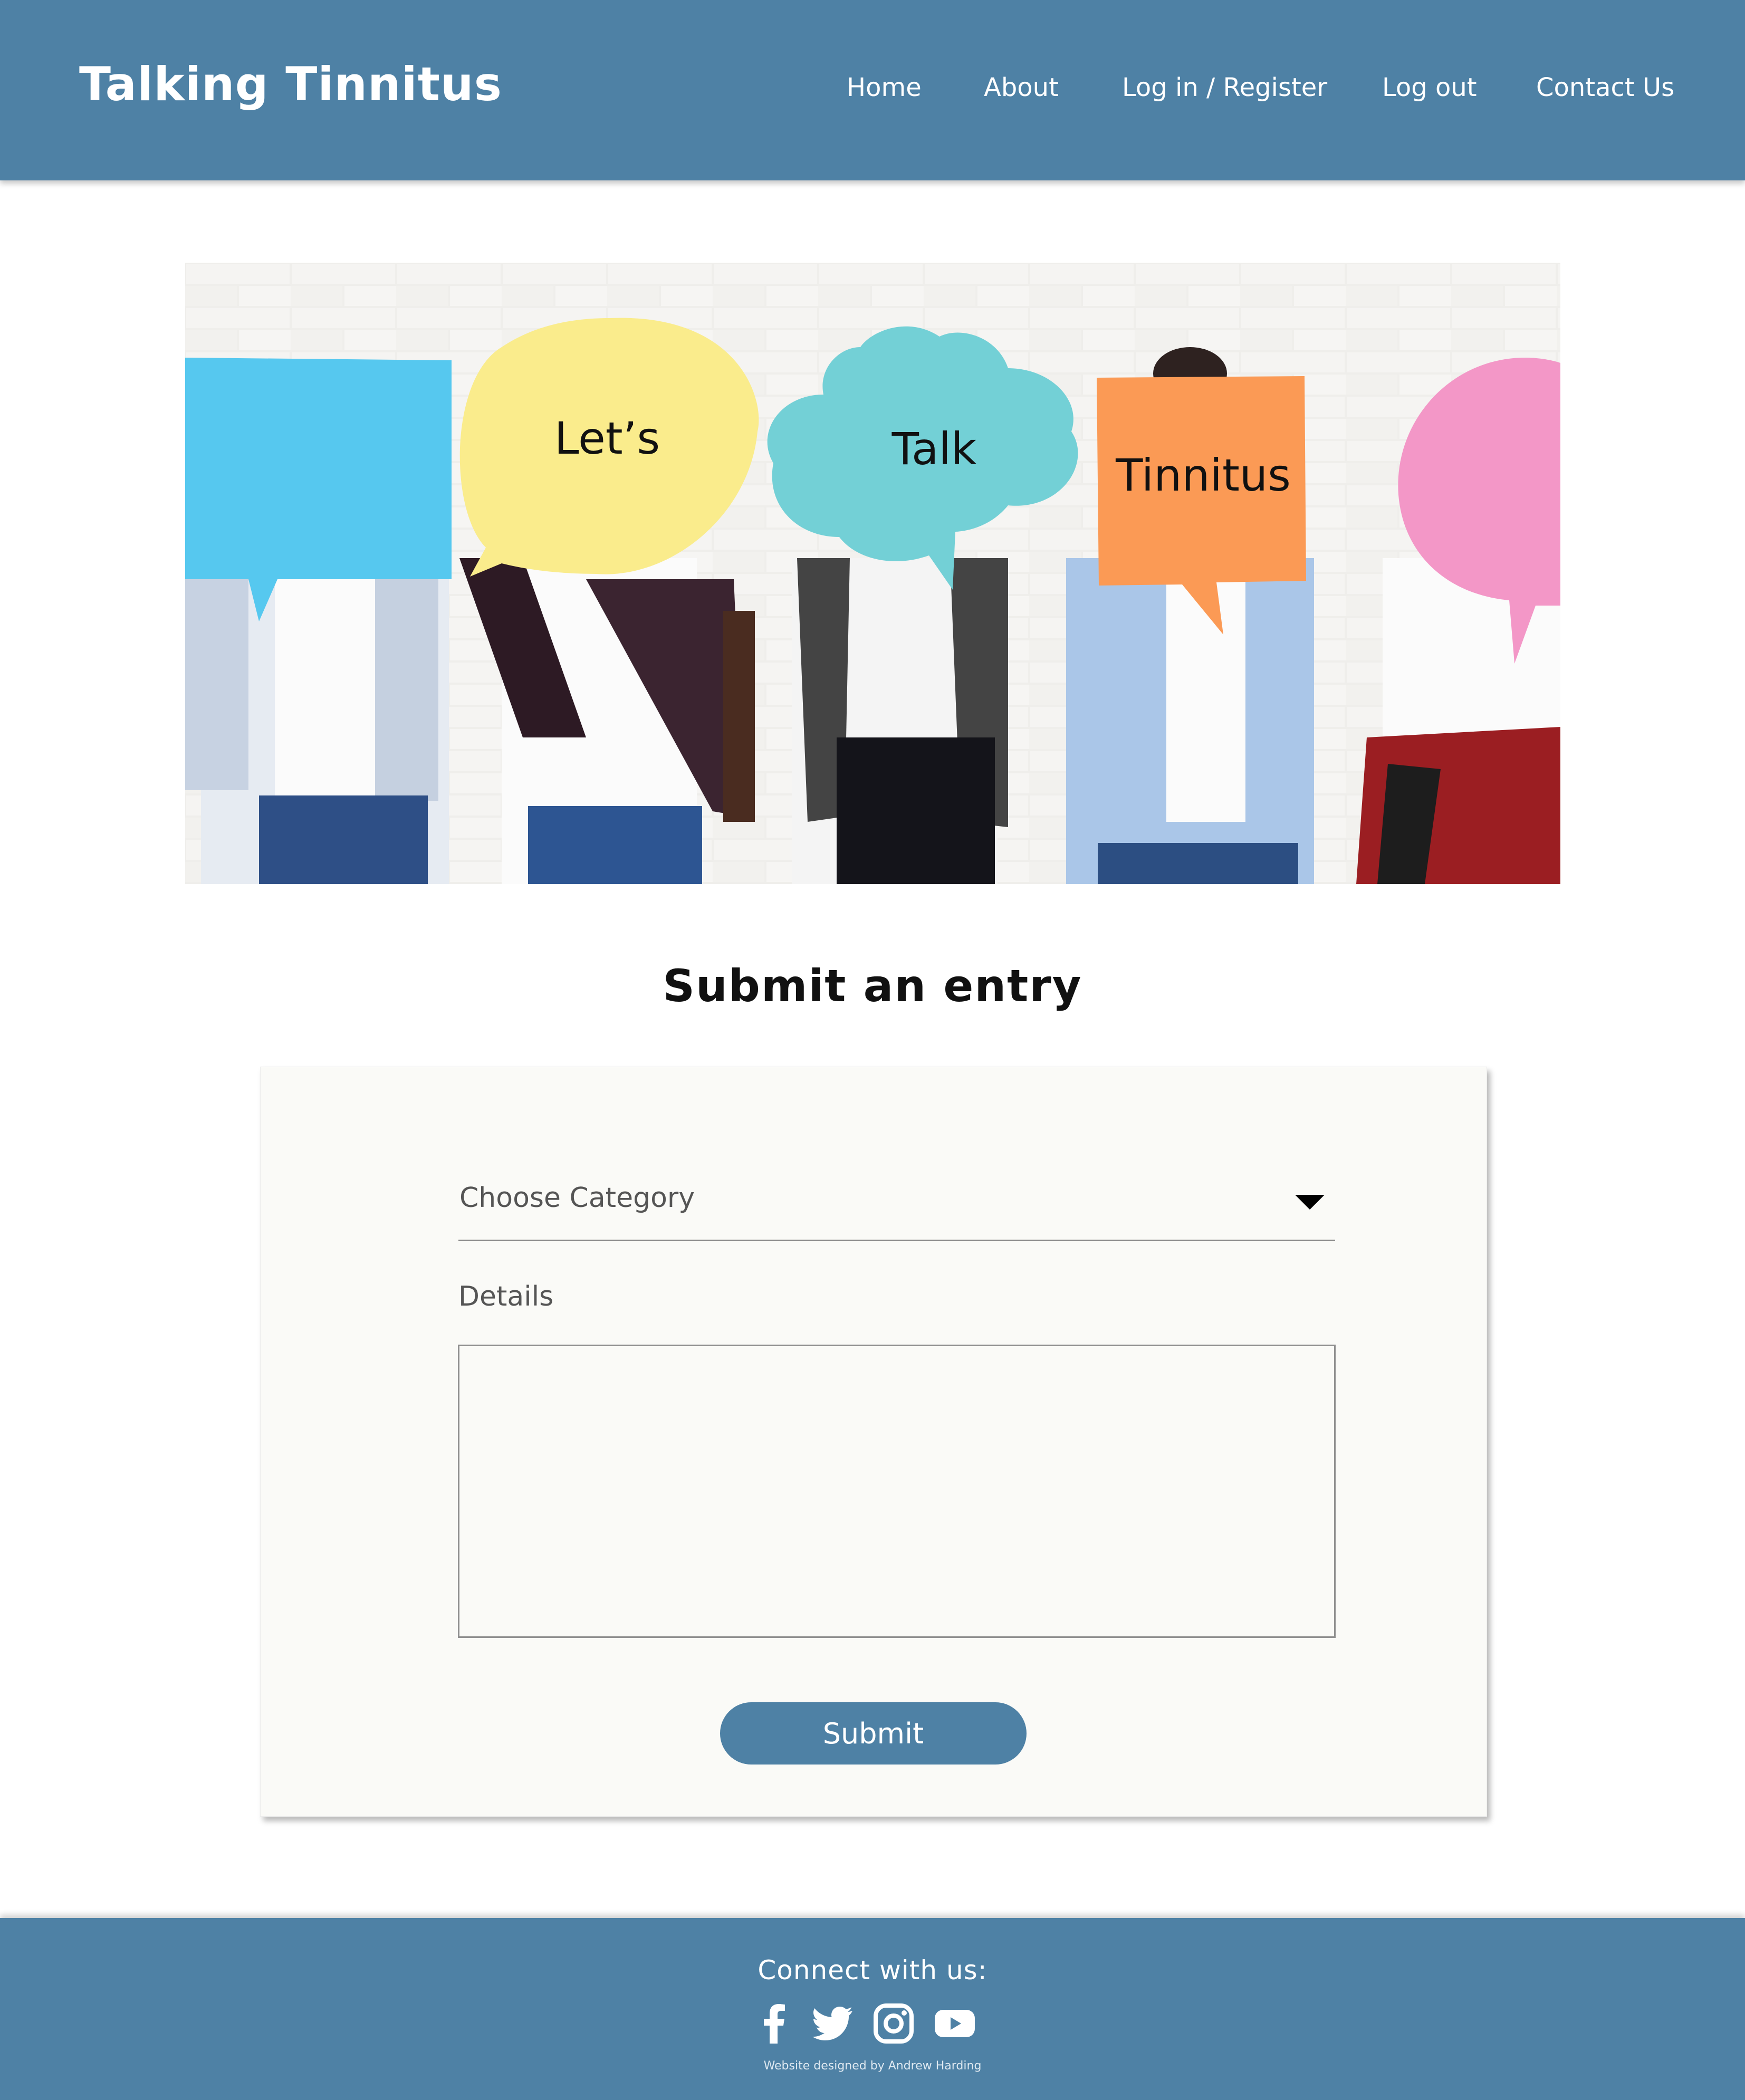  What do you see at coordinates (872, 986) in the screenshot?
I see `page-title: Submit an entry` at bounding box center [872, 986].